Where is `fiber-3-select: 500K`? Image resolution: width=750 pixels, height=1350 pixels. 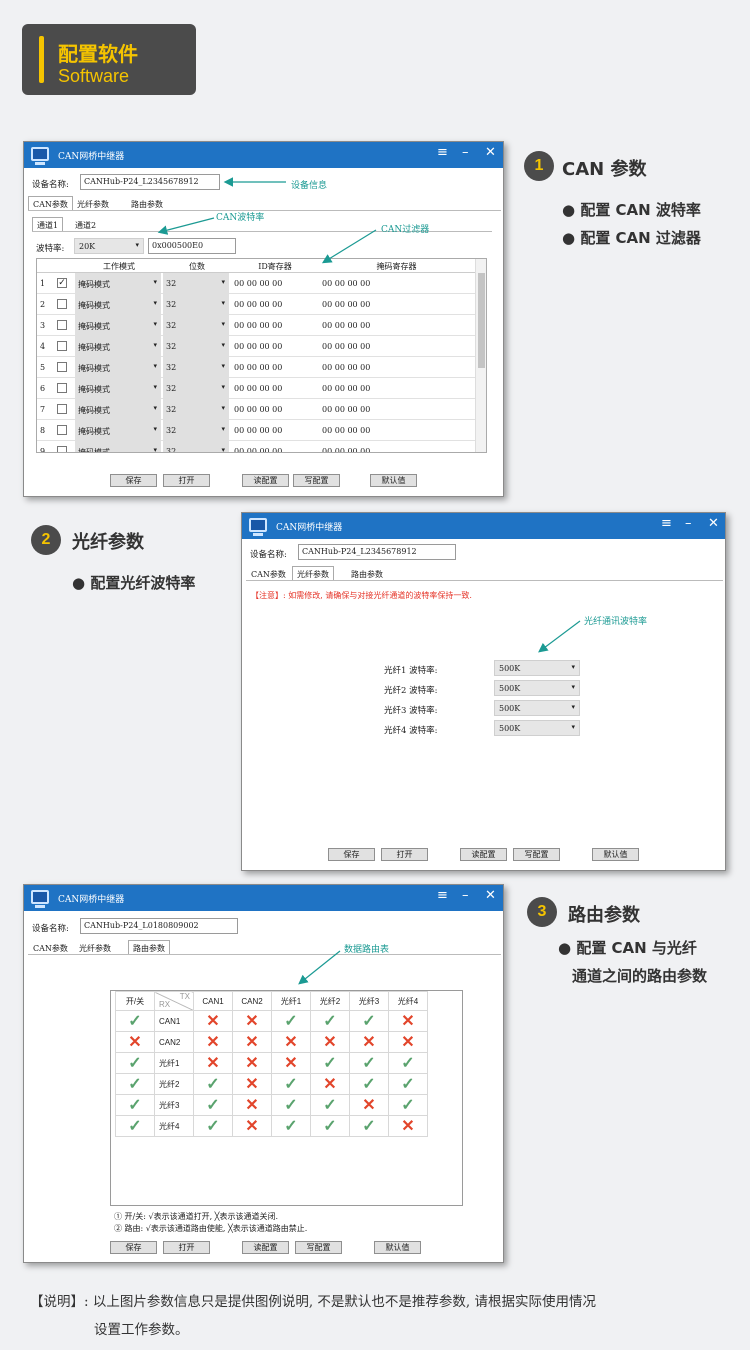
fiber-3-select: 500K is located at coordinates (537, 708).